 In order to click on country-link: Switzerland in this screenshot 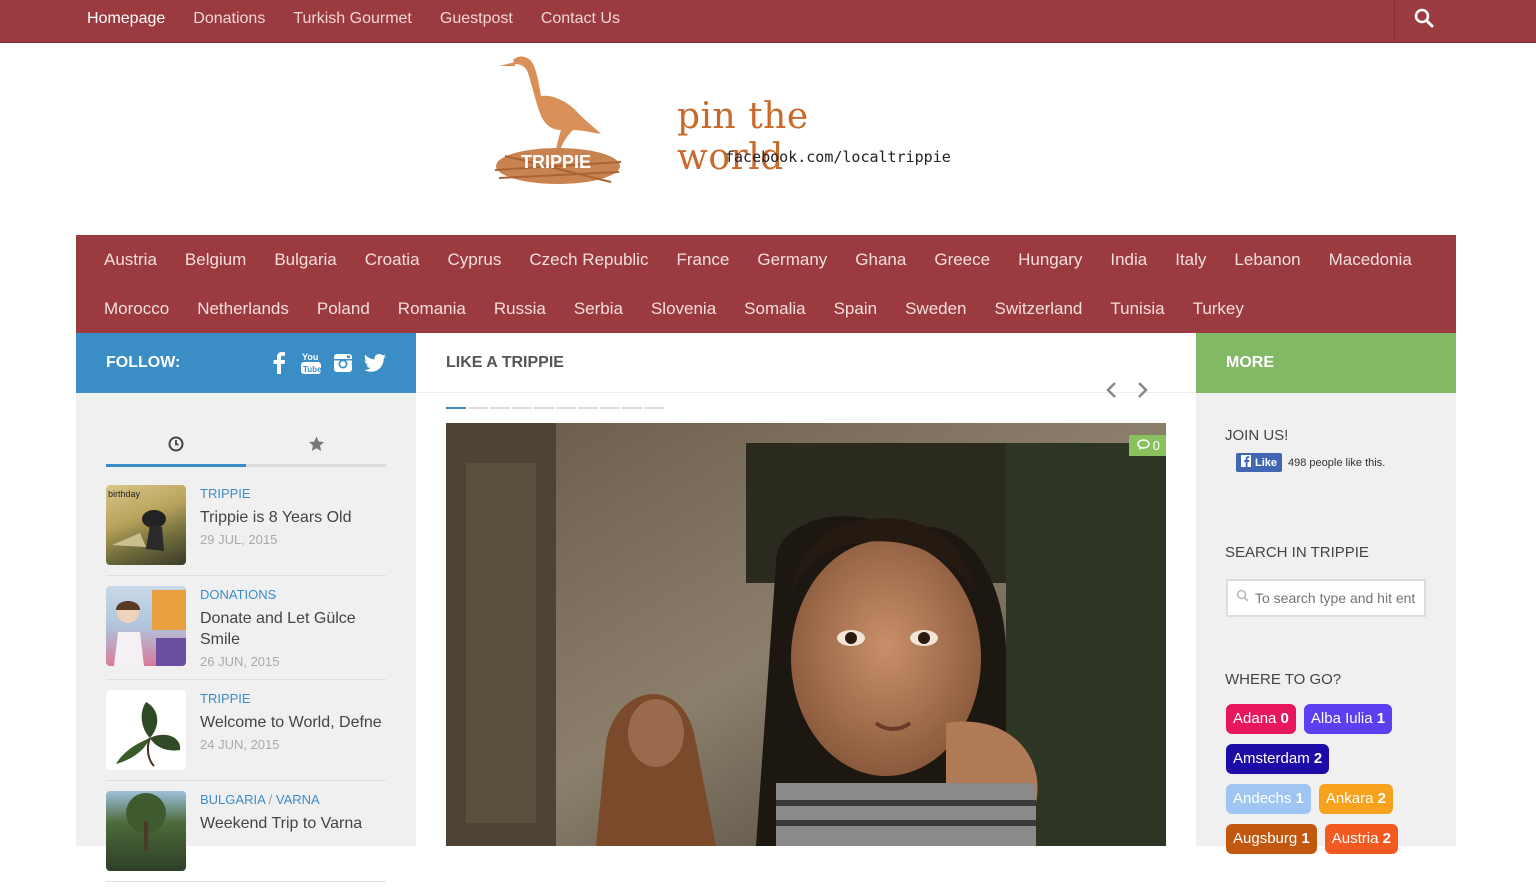, I will do `click(1039, 309)`.